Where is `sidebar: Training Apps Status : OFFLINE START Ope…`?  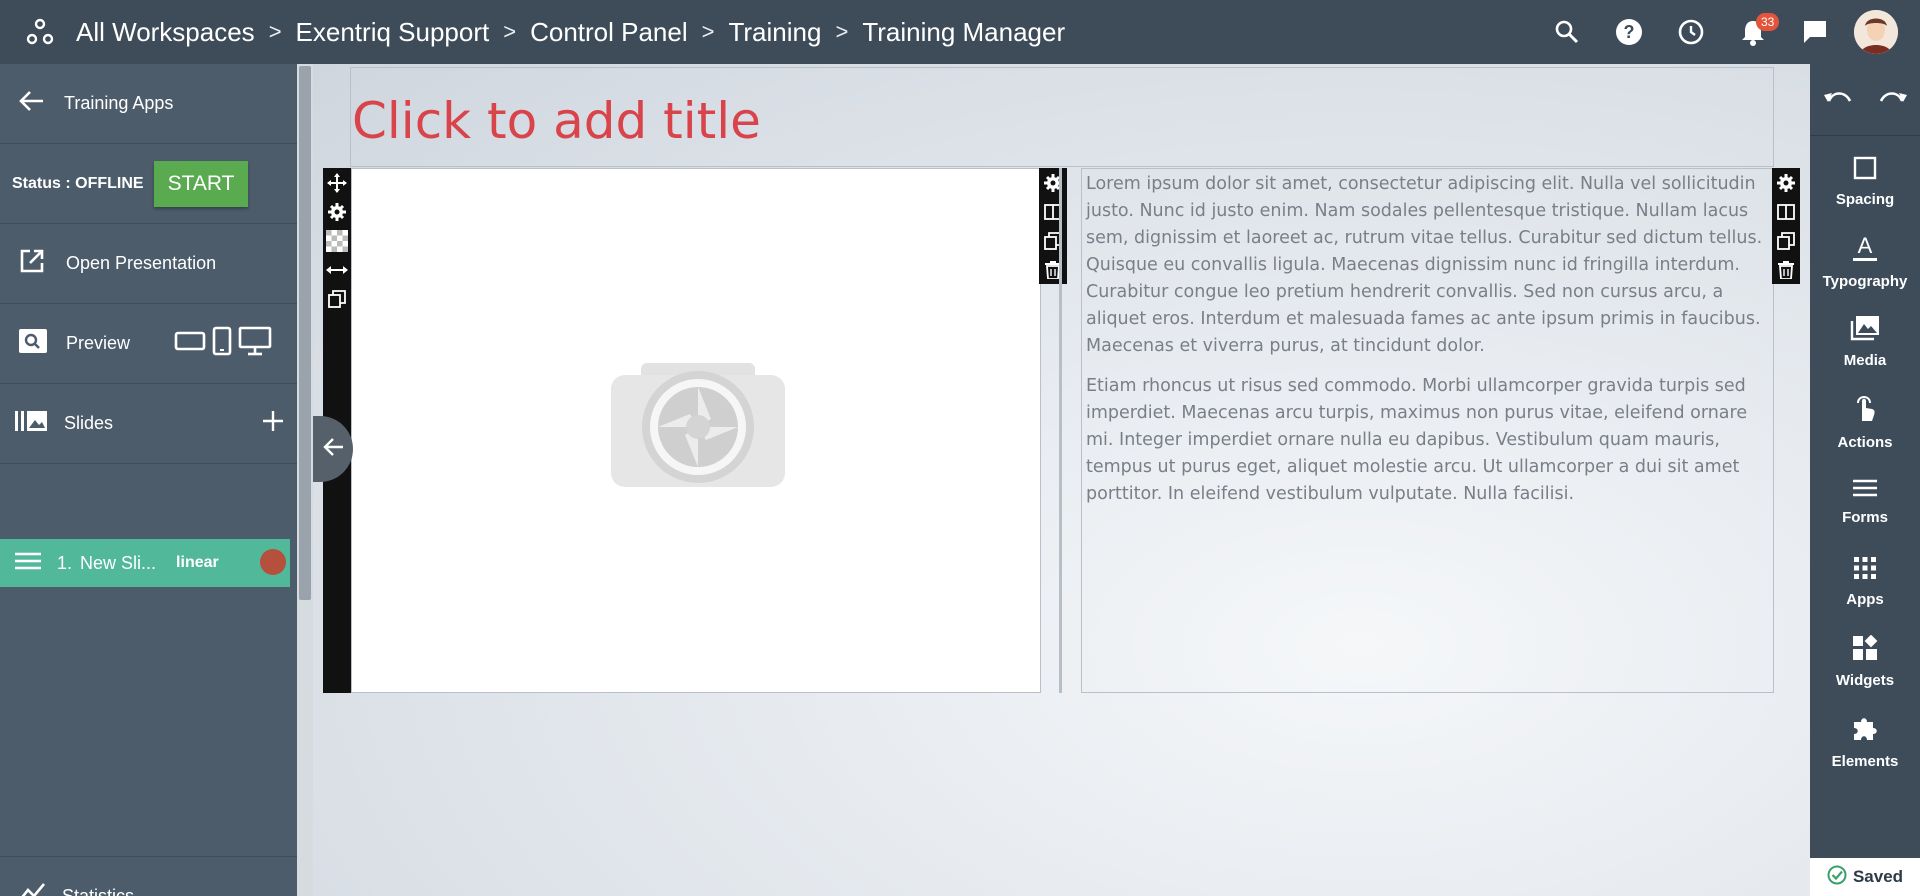
sidebar: Training Apps Status : OFFLINE START Ope… is located at coordinates (148, 480).